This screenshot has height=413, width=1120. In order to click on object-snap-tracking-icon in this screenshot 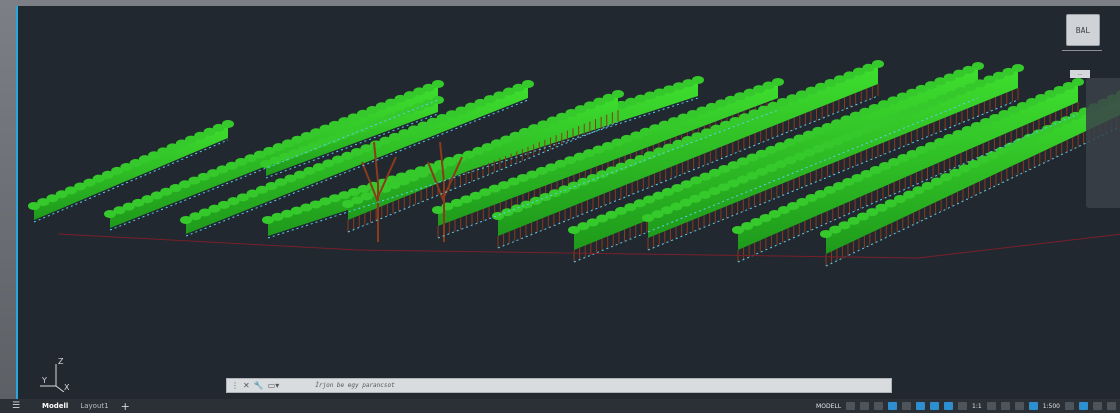, I will do `click(921, 406)`.